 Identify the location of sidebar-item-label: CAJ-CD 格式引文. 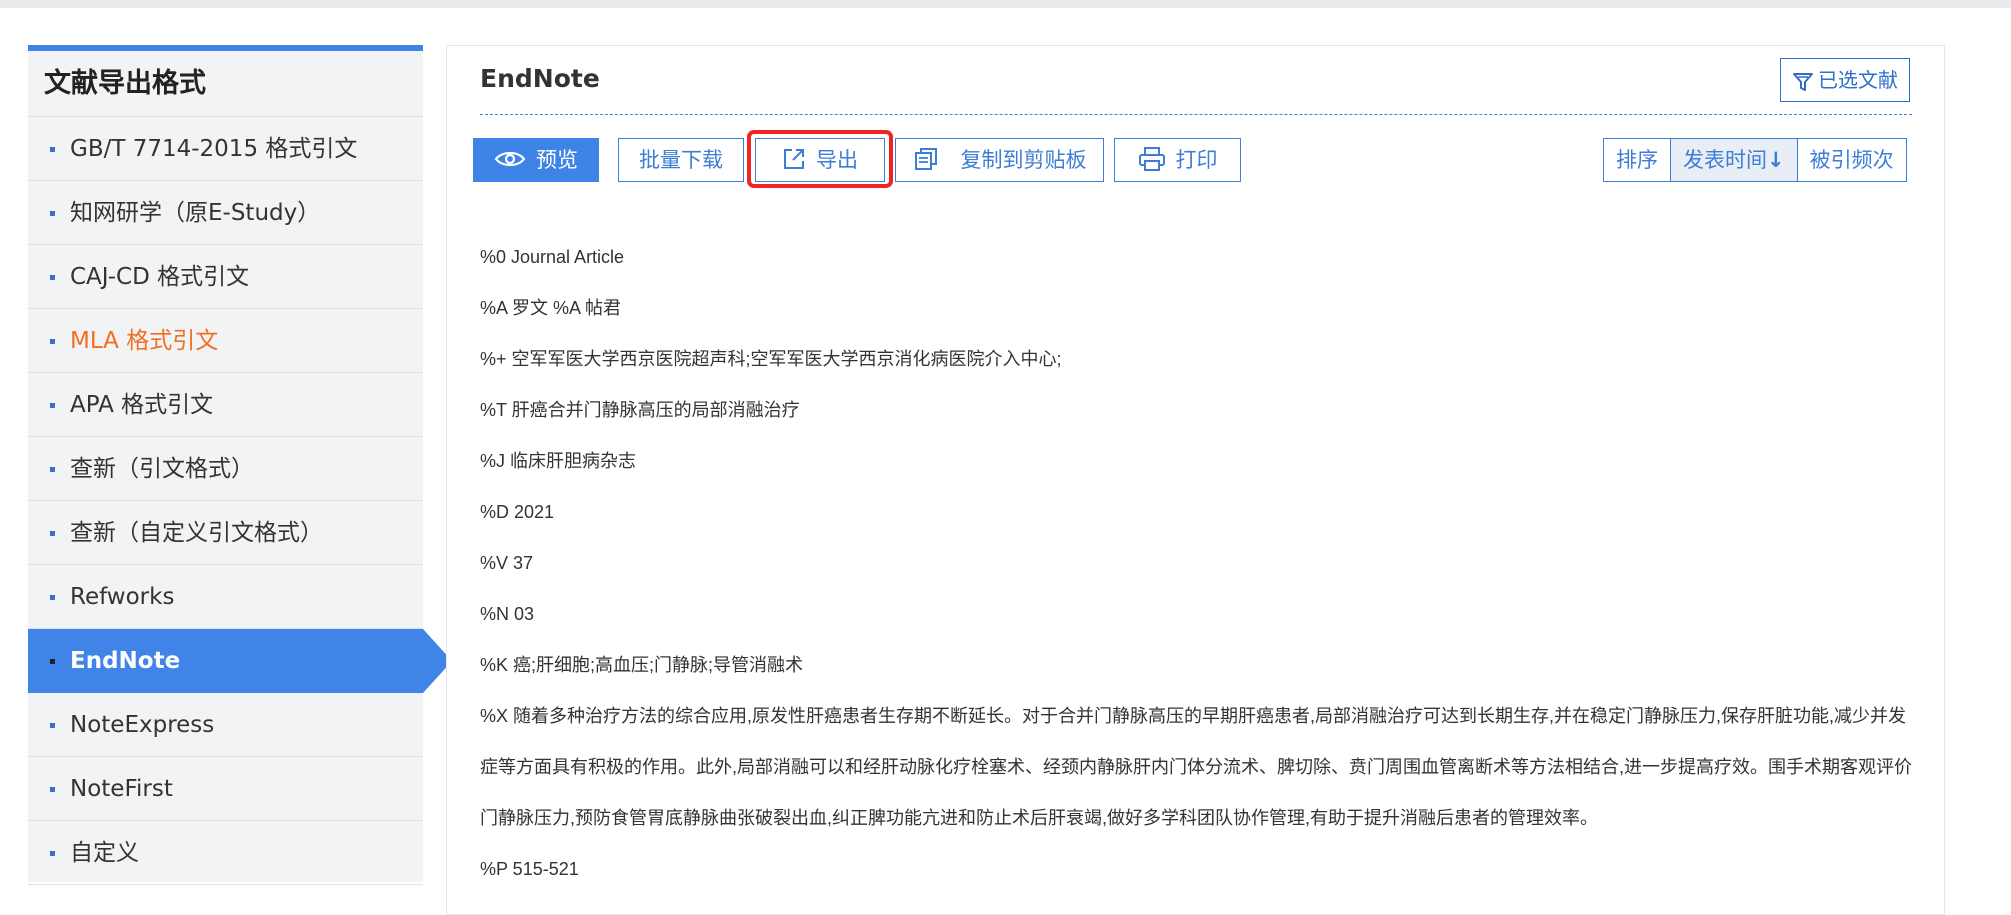
(160, 277).